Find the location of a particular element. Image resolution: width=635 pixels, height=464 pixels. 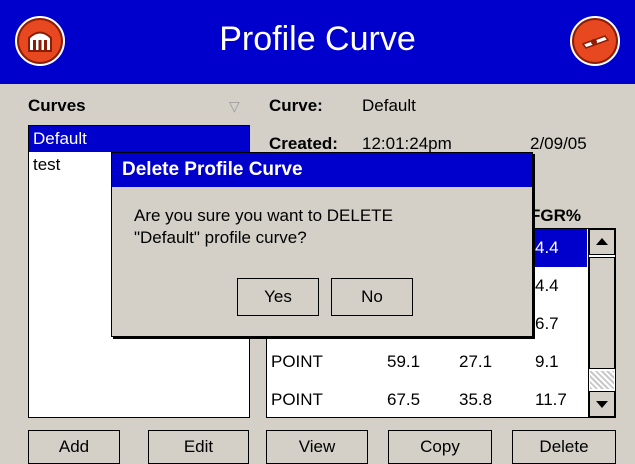

arrow-down-icon is located at coordinates (602, 404).